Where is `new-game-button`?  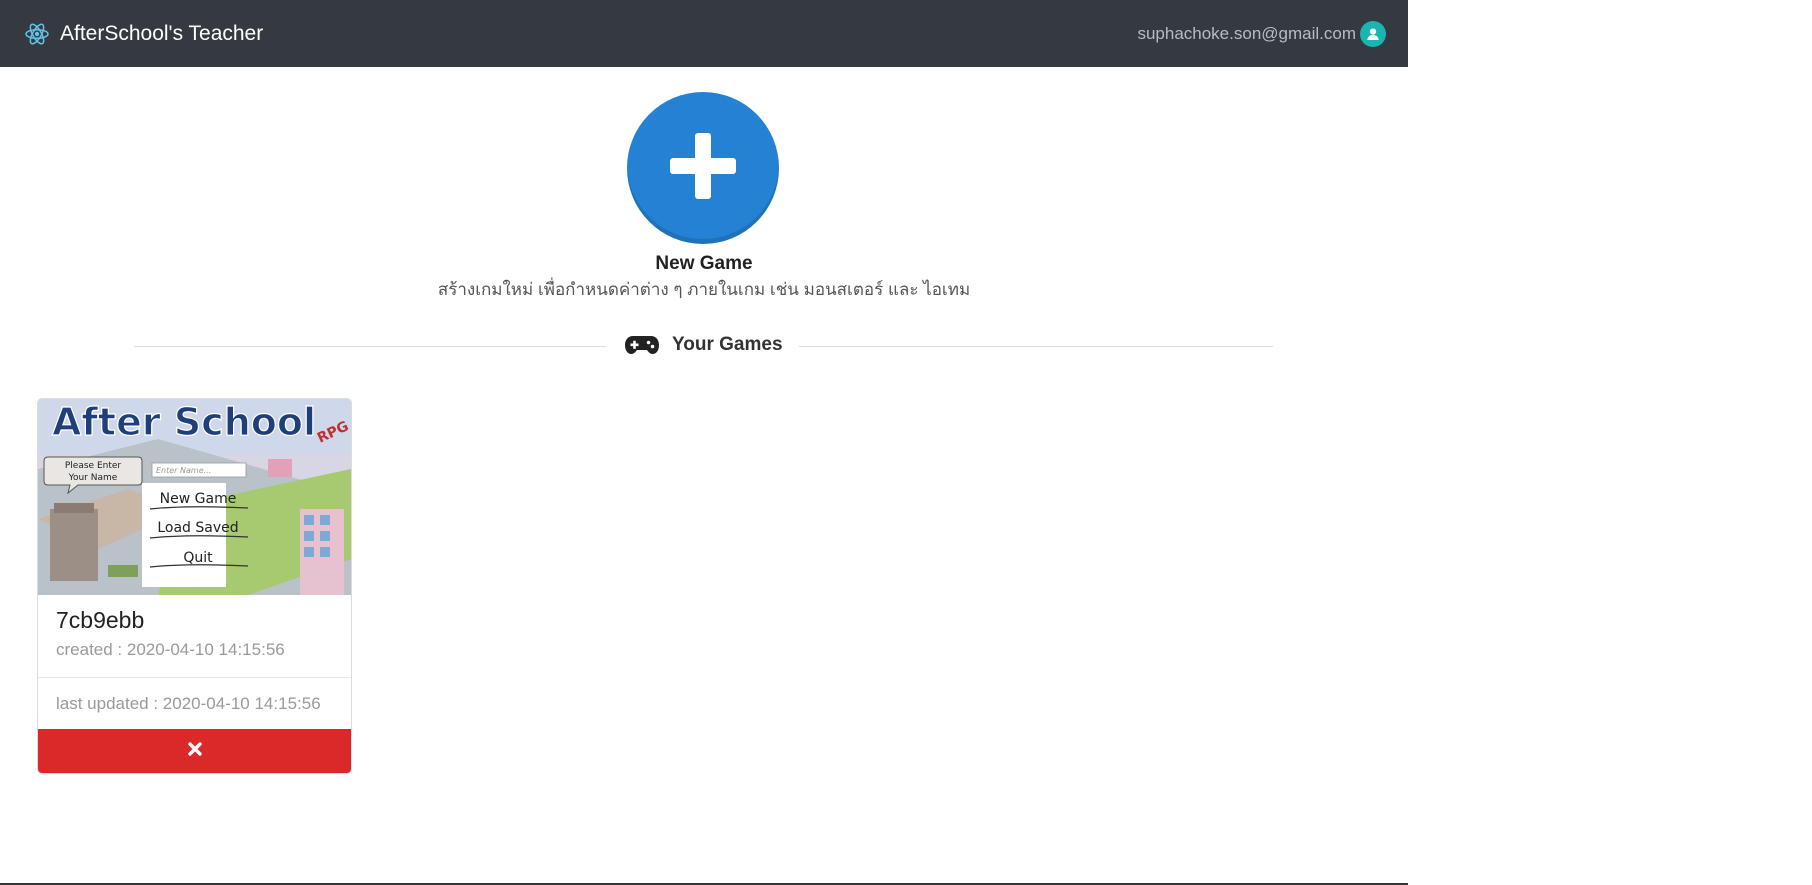
new-game-button is located at coordinates (703, 168).